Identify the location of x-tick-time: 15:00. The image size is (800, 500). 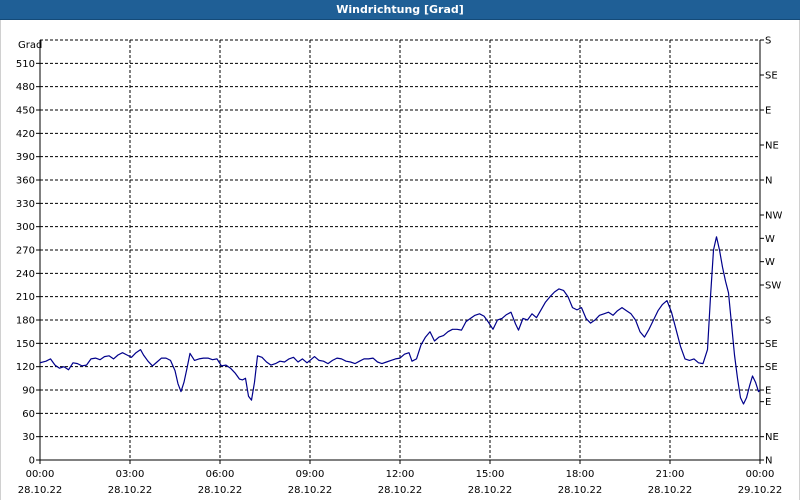
(490, 474).